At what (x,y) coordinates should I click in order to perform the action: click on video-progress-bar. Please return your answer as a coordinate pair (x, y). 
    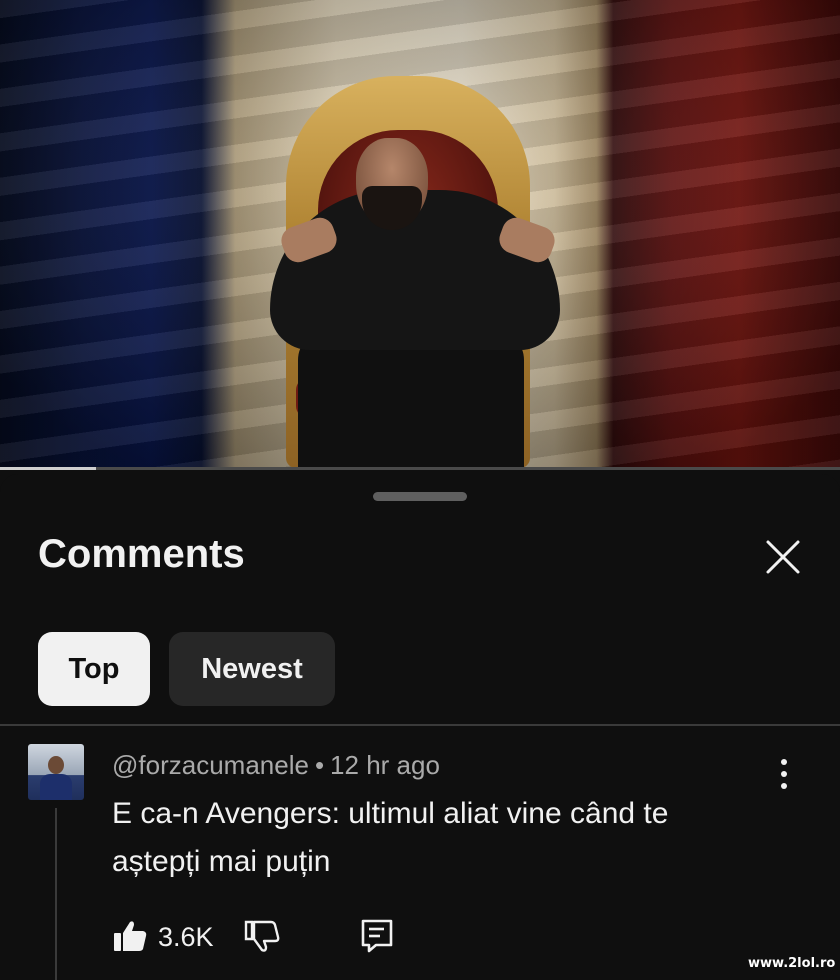
    Looking at the image, I should click on (420, 468).